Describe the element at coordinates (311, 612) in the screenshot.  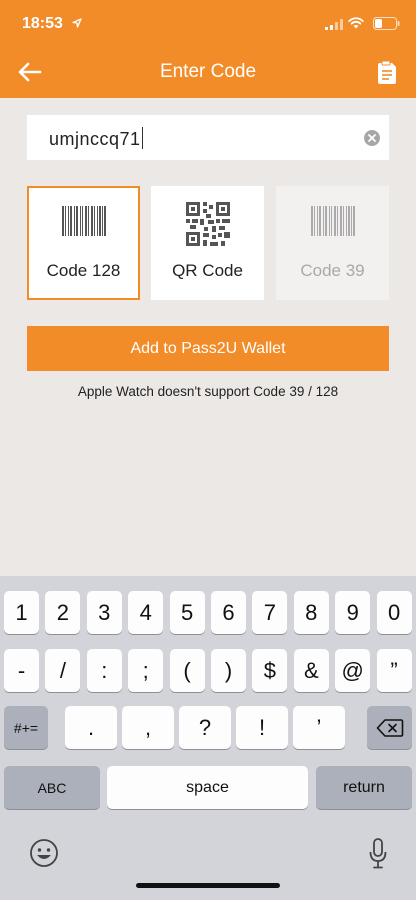
I see `key: 8` at that location.